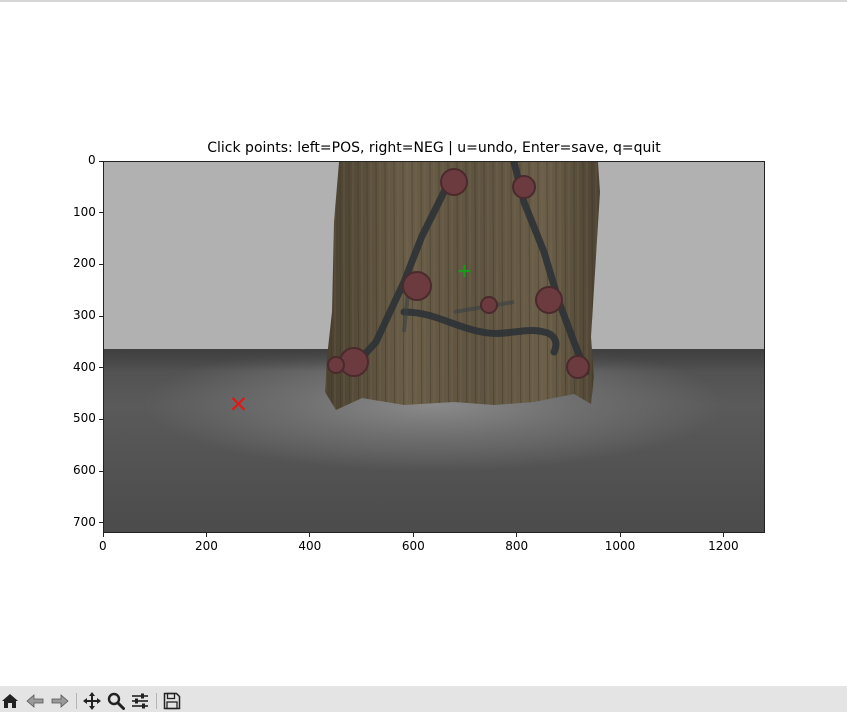 The width and height of the screenshot is (847, 712). I want to click on y-tick-label: 700, so click(84, 521).